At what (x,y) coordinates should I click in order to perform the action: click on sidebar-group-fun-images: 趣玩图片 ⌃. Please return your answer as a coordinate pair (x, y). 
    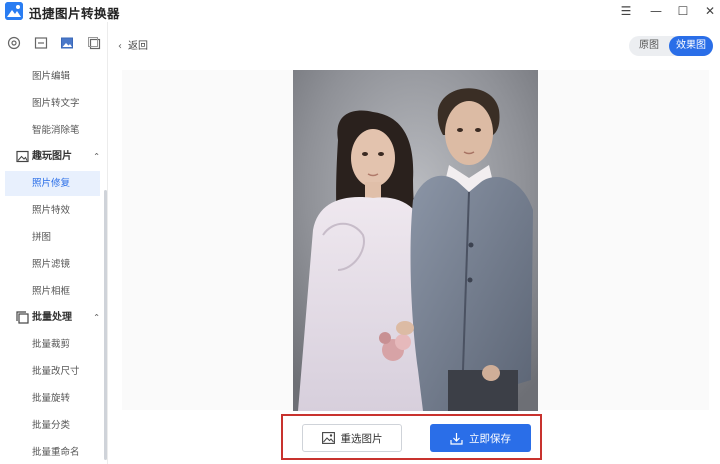
    Looking at the image, I should click on (59, 157).